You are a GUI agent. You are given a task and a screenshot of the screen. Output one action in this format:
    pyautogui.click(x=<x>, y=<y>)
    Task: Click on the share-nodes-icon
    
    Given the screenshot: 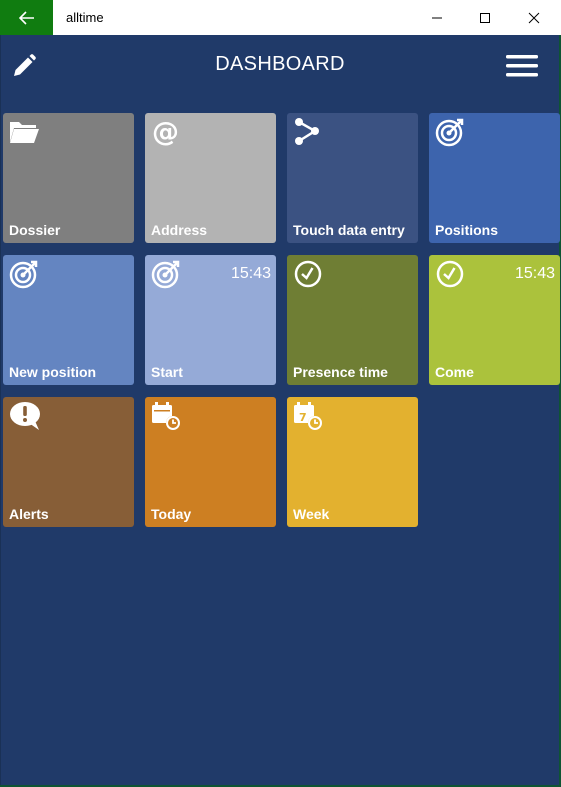 What is the action you would take?
    pyautogui.click(x=307, y=131)
    